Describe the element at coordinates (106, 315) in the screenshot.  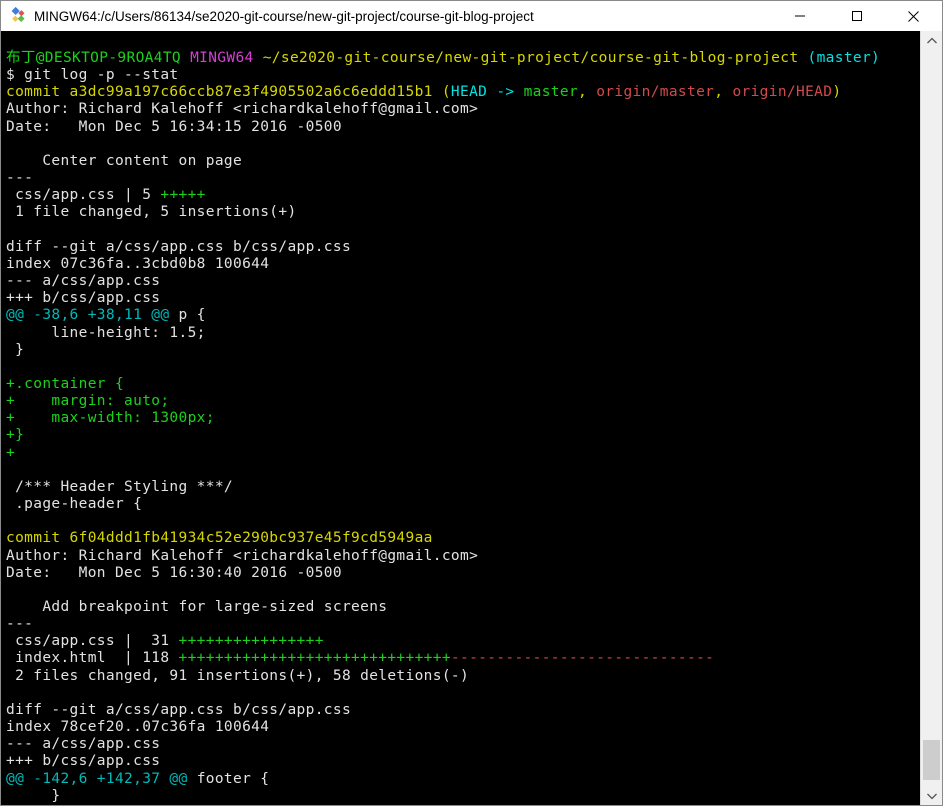
I see `terminal-line: @@ -38,6 +38,11 @@ p {` at that location.